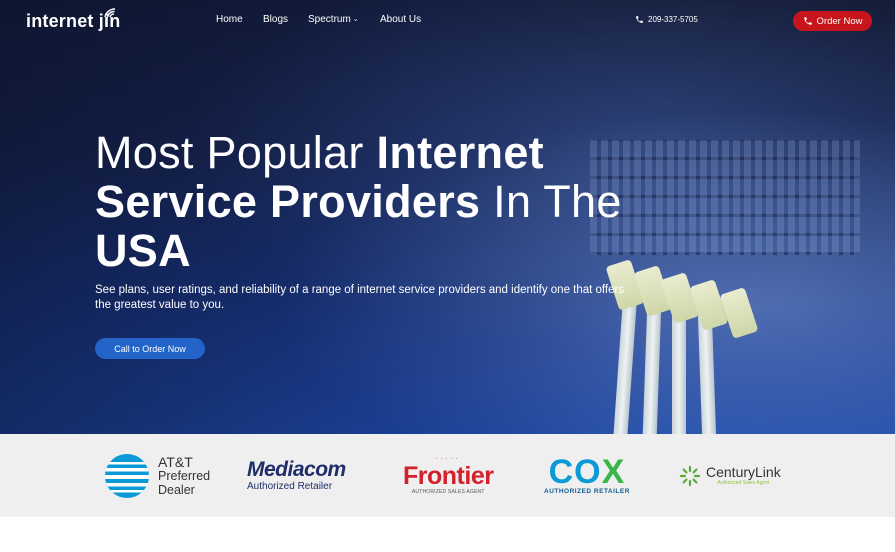 The width and height of the screenshot is (895, 552). Describe the element at coordinates (143, 250) in the screenshot. I see `headline-bold: USA` at that location.